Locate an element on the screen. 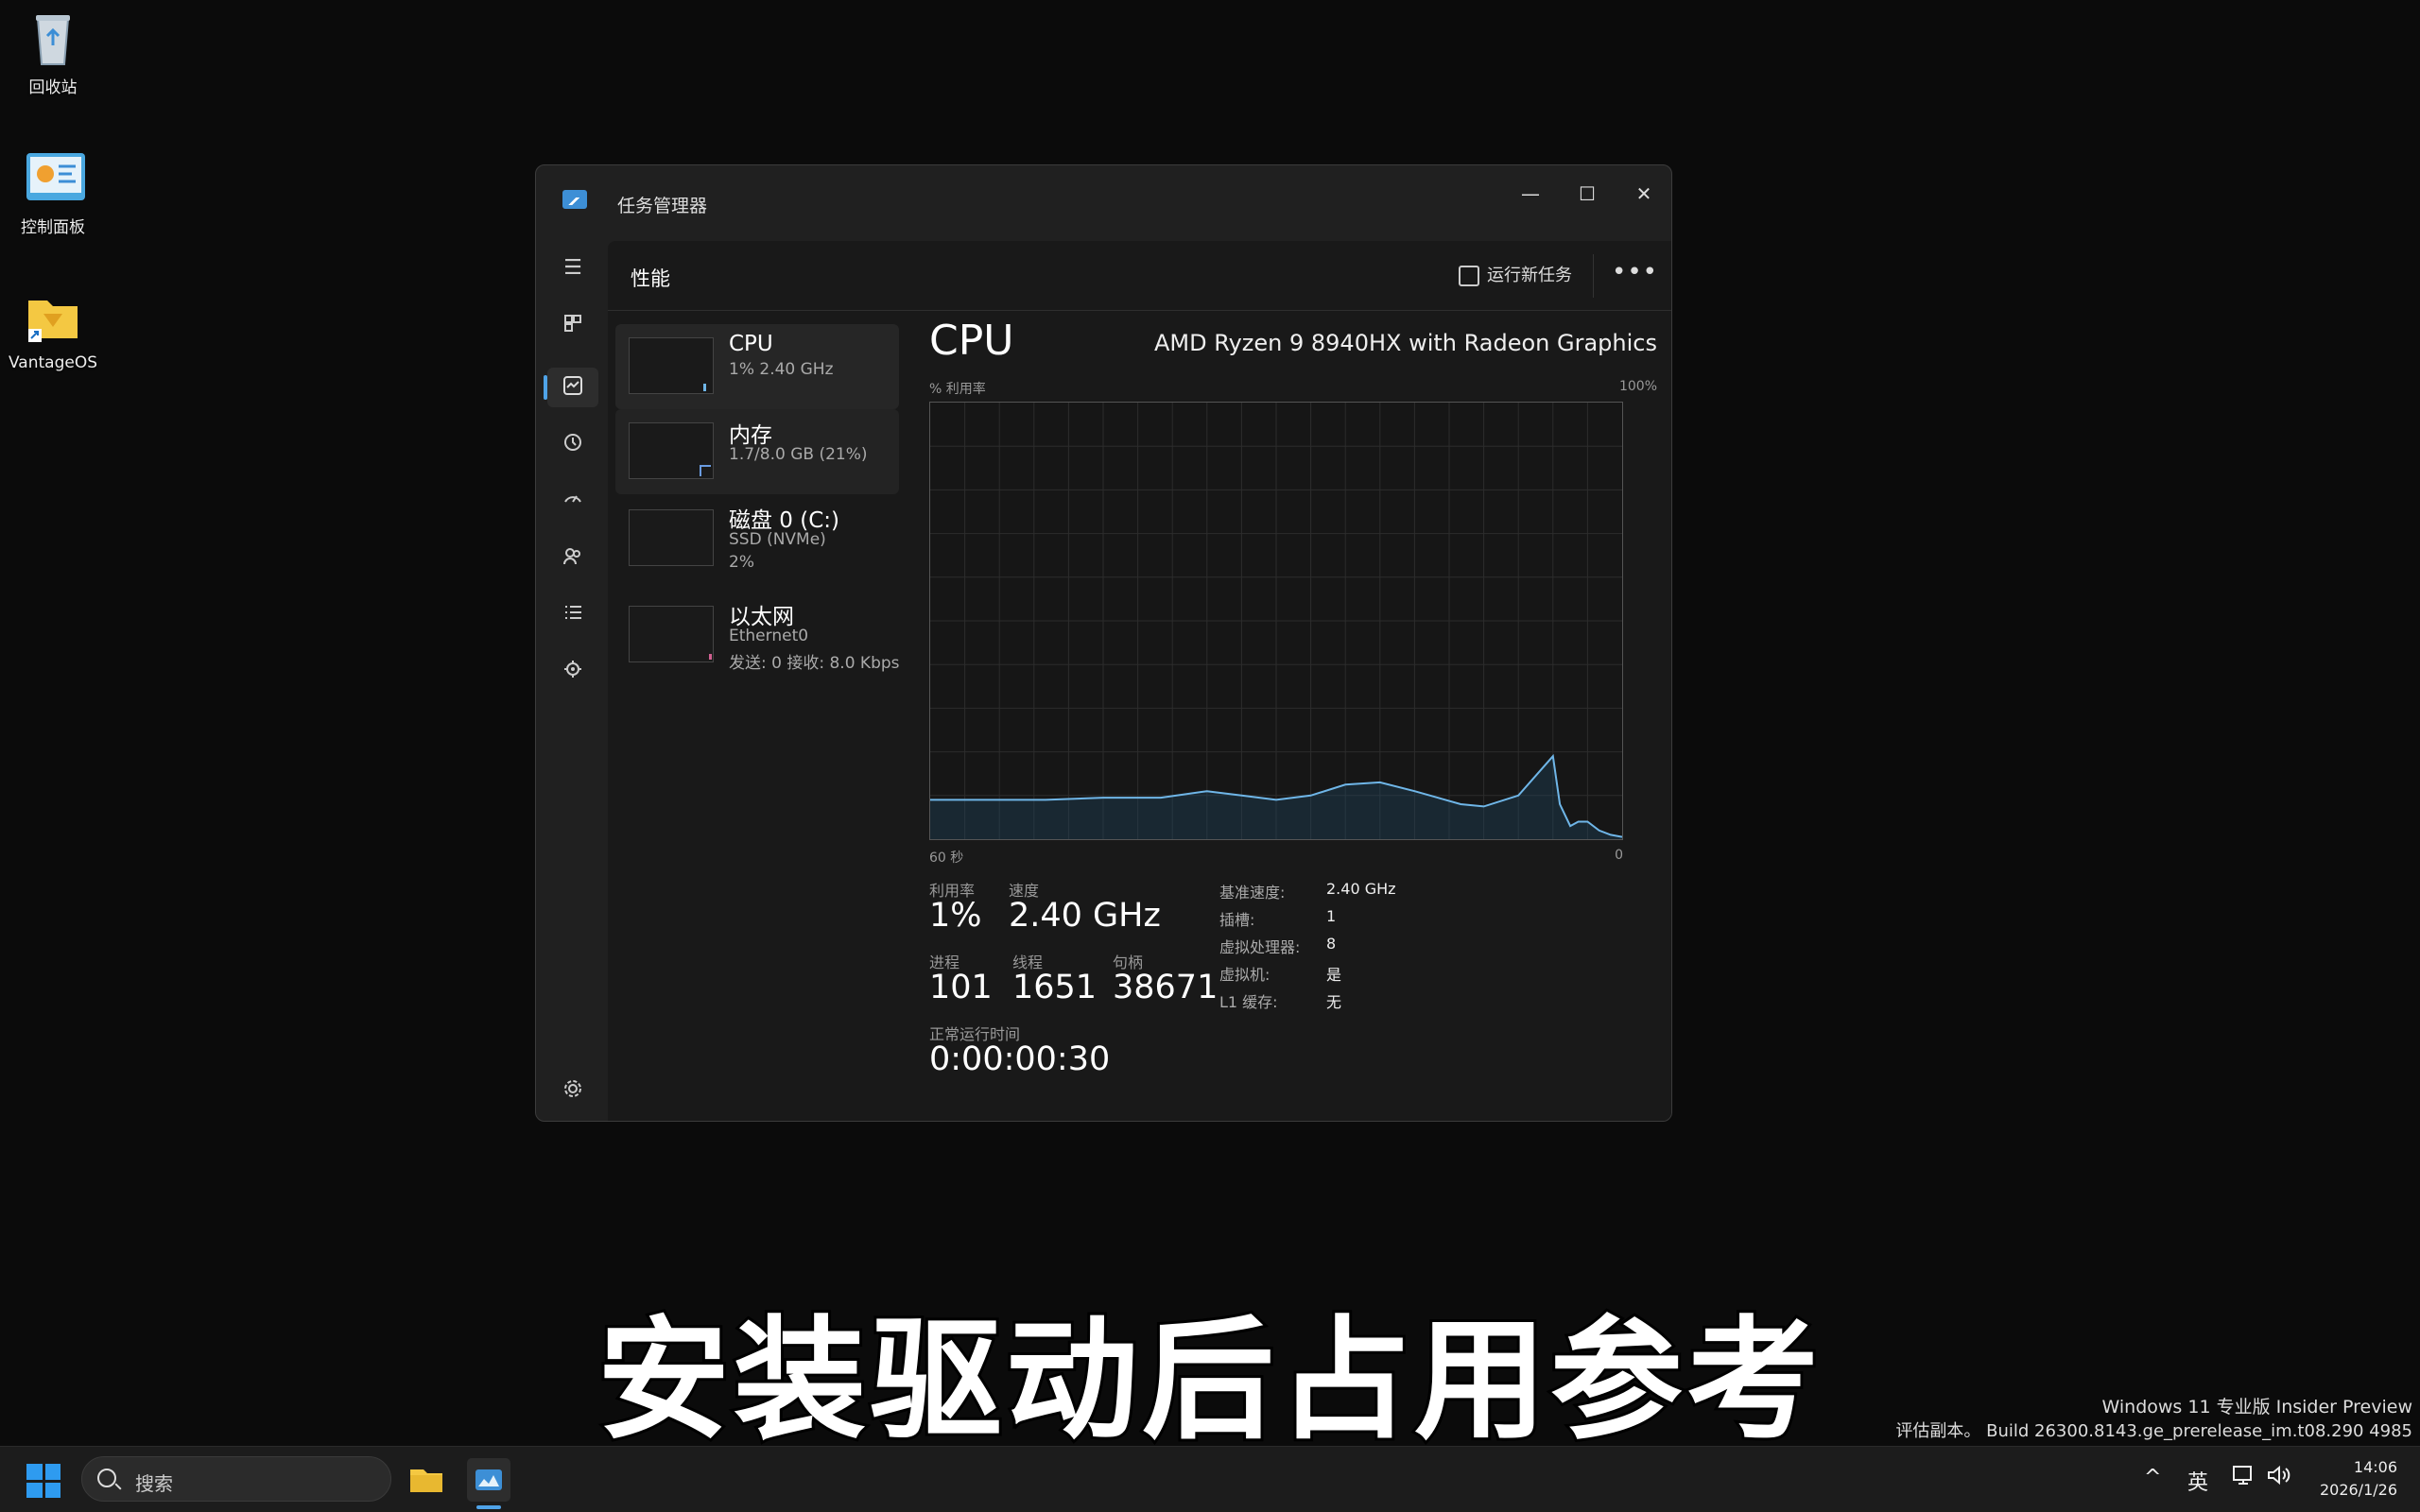 The width and height of the screenshot is (2420, 1512). task-manager-taskbar-button is located at coordinates (488, 1480).